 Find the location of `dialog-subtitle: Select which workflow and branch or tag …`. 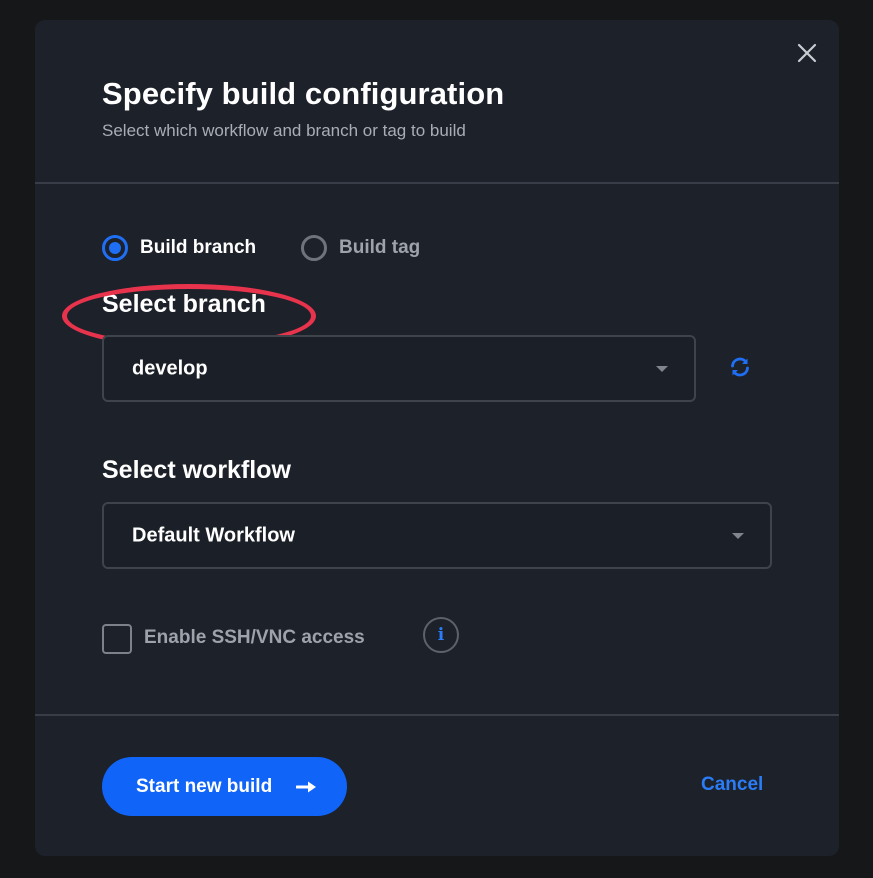

dialog-subtitle: Select which workflow and branch or tag … is located at coordinates (284, 130).